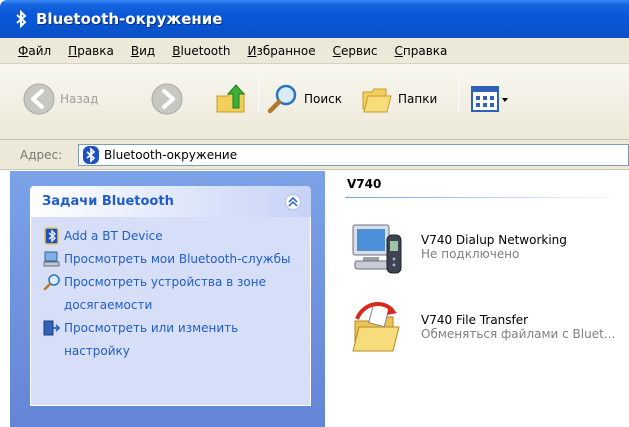 This screenshot has height=427, width=629. I want to click on address-text: Bluetooth-окружение, so click(171, 155).